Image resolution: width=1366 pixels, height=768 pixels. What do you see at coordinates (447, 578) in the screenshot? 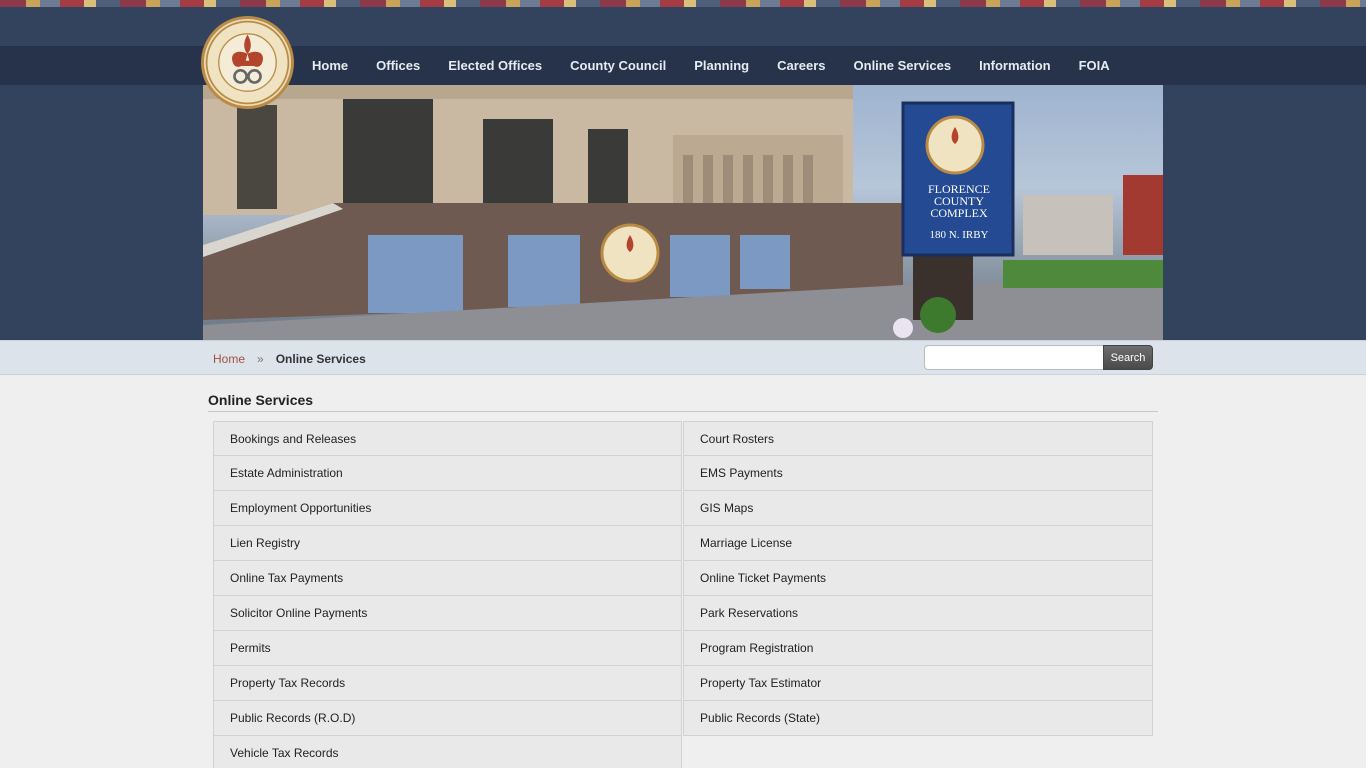
I see `service-link: Online Tax Payments` at bounding box center [447, 578].